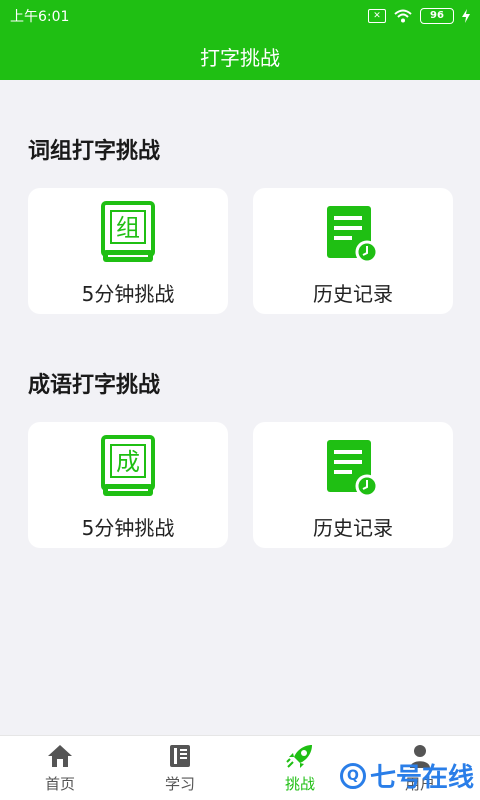 The image size is (480, 800). What do you see at coordinates (180, 756) in the screenshot?
I see `book-icon` at bounding box center [180, 756].